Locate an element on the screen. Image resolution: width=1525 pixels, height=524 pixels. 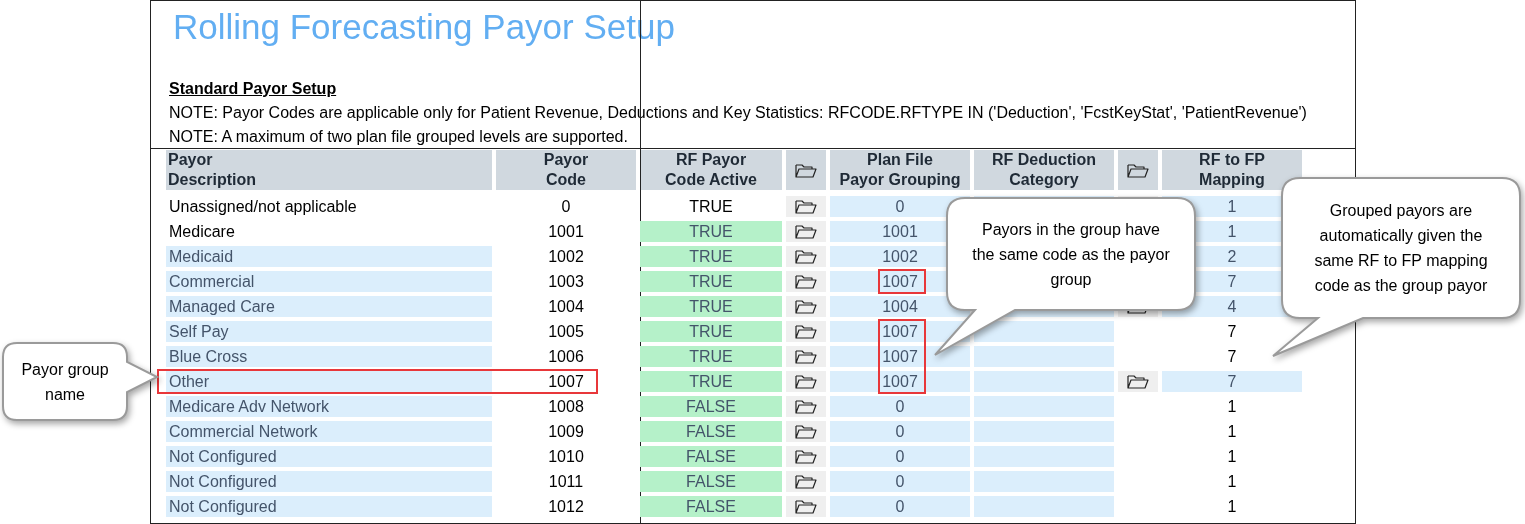
table-cell-text: 1002 is located at coordinates (566, 257).